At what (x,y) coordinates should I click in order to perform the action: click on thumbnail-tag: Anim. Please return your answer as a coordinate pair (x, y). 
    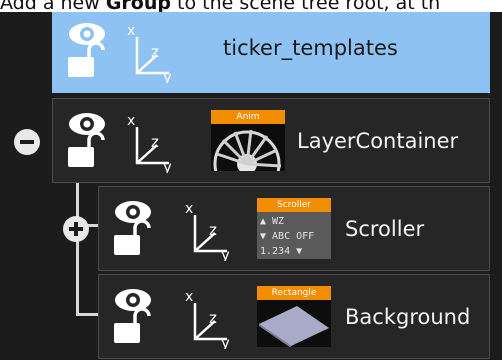
    Looking at the image, I should click on (248, 117).